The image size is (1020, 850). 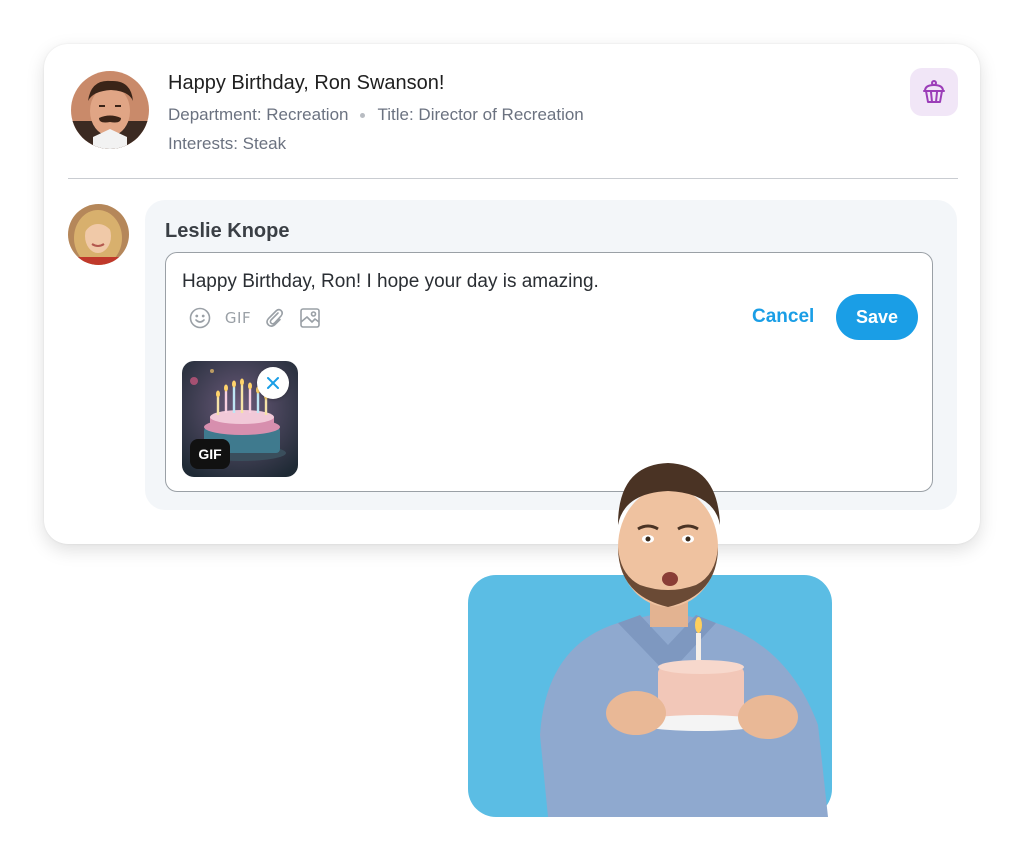 I want to click on gif-badge: GIF, so click(x=210, y=454).